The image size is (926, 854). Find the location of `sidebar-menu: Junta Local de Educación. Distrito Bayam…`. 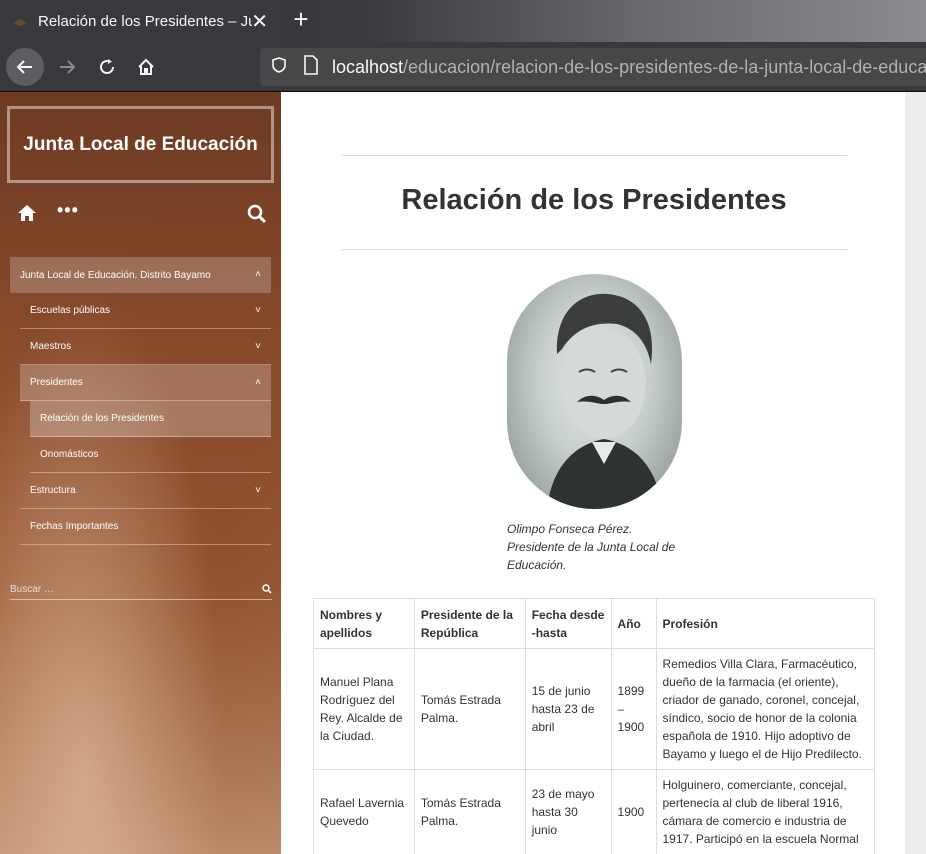

sidebar-menu: Junta Local de Educación. Distrito Bayam… is located at coordinates (140, 401).